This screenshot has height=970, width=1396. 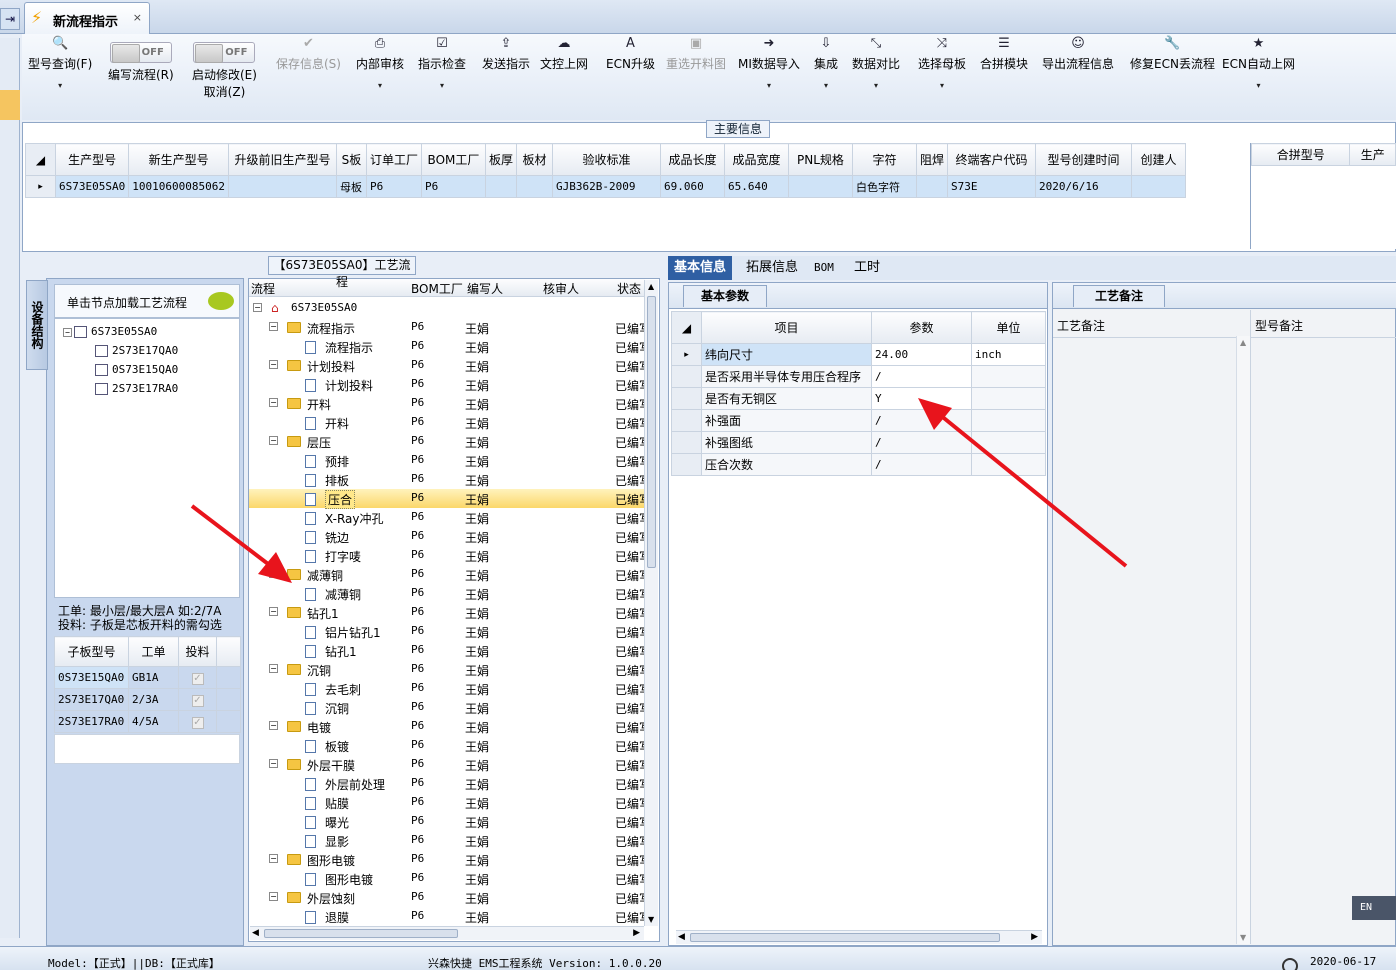 I want to click on column-header: 验收标准, so click(x=606, y=159).